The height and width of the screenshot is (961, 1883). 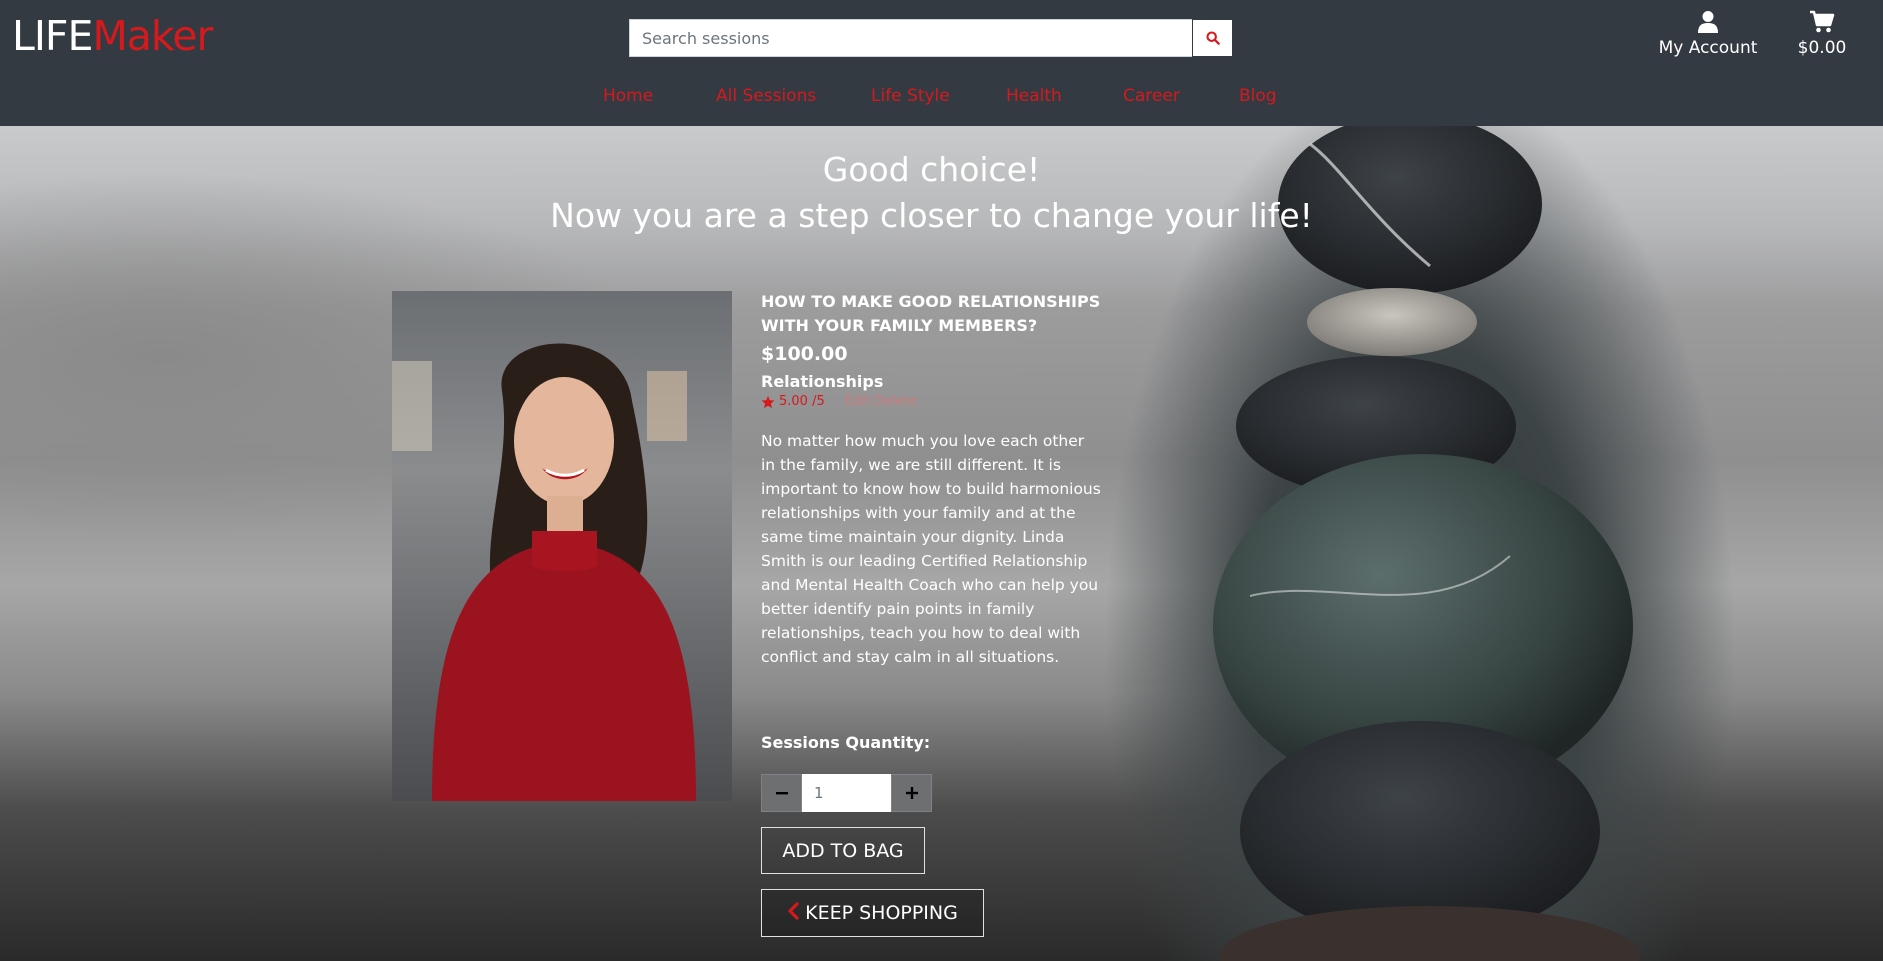 What do you see at coordinates (1258, 96) in the screenshot?
I see `nav-blog: Blog` at bounding box center [1258, 96].